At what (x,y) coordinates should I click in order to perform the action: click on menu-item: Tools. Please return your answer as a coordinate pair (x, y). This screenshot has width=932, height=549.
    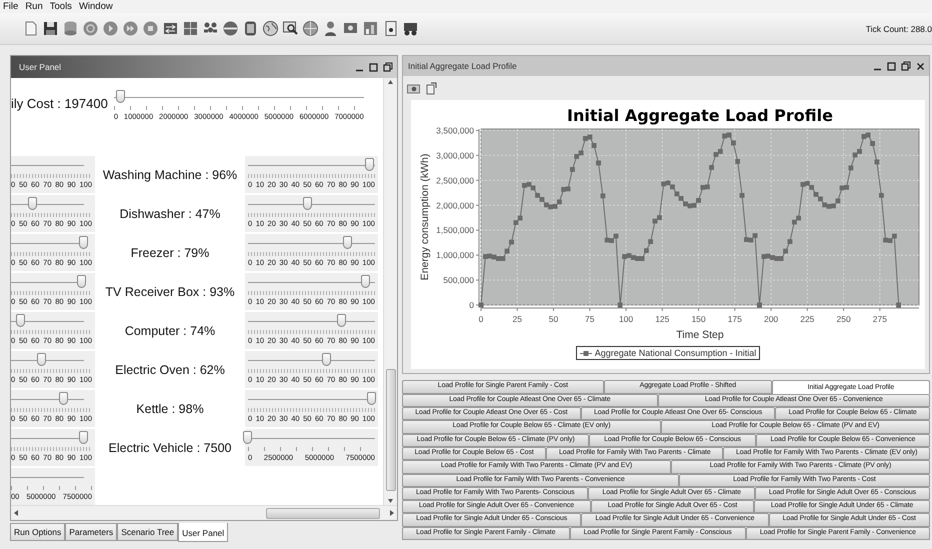
    Looking at the image, I should click on (61, 6).